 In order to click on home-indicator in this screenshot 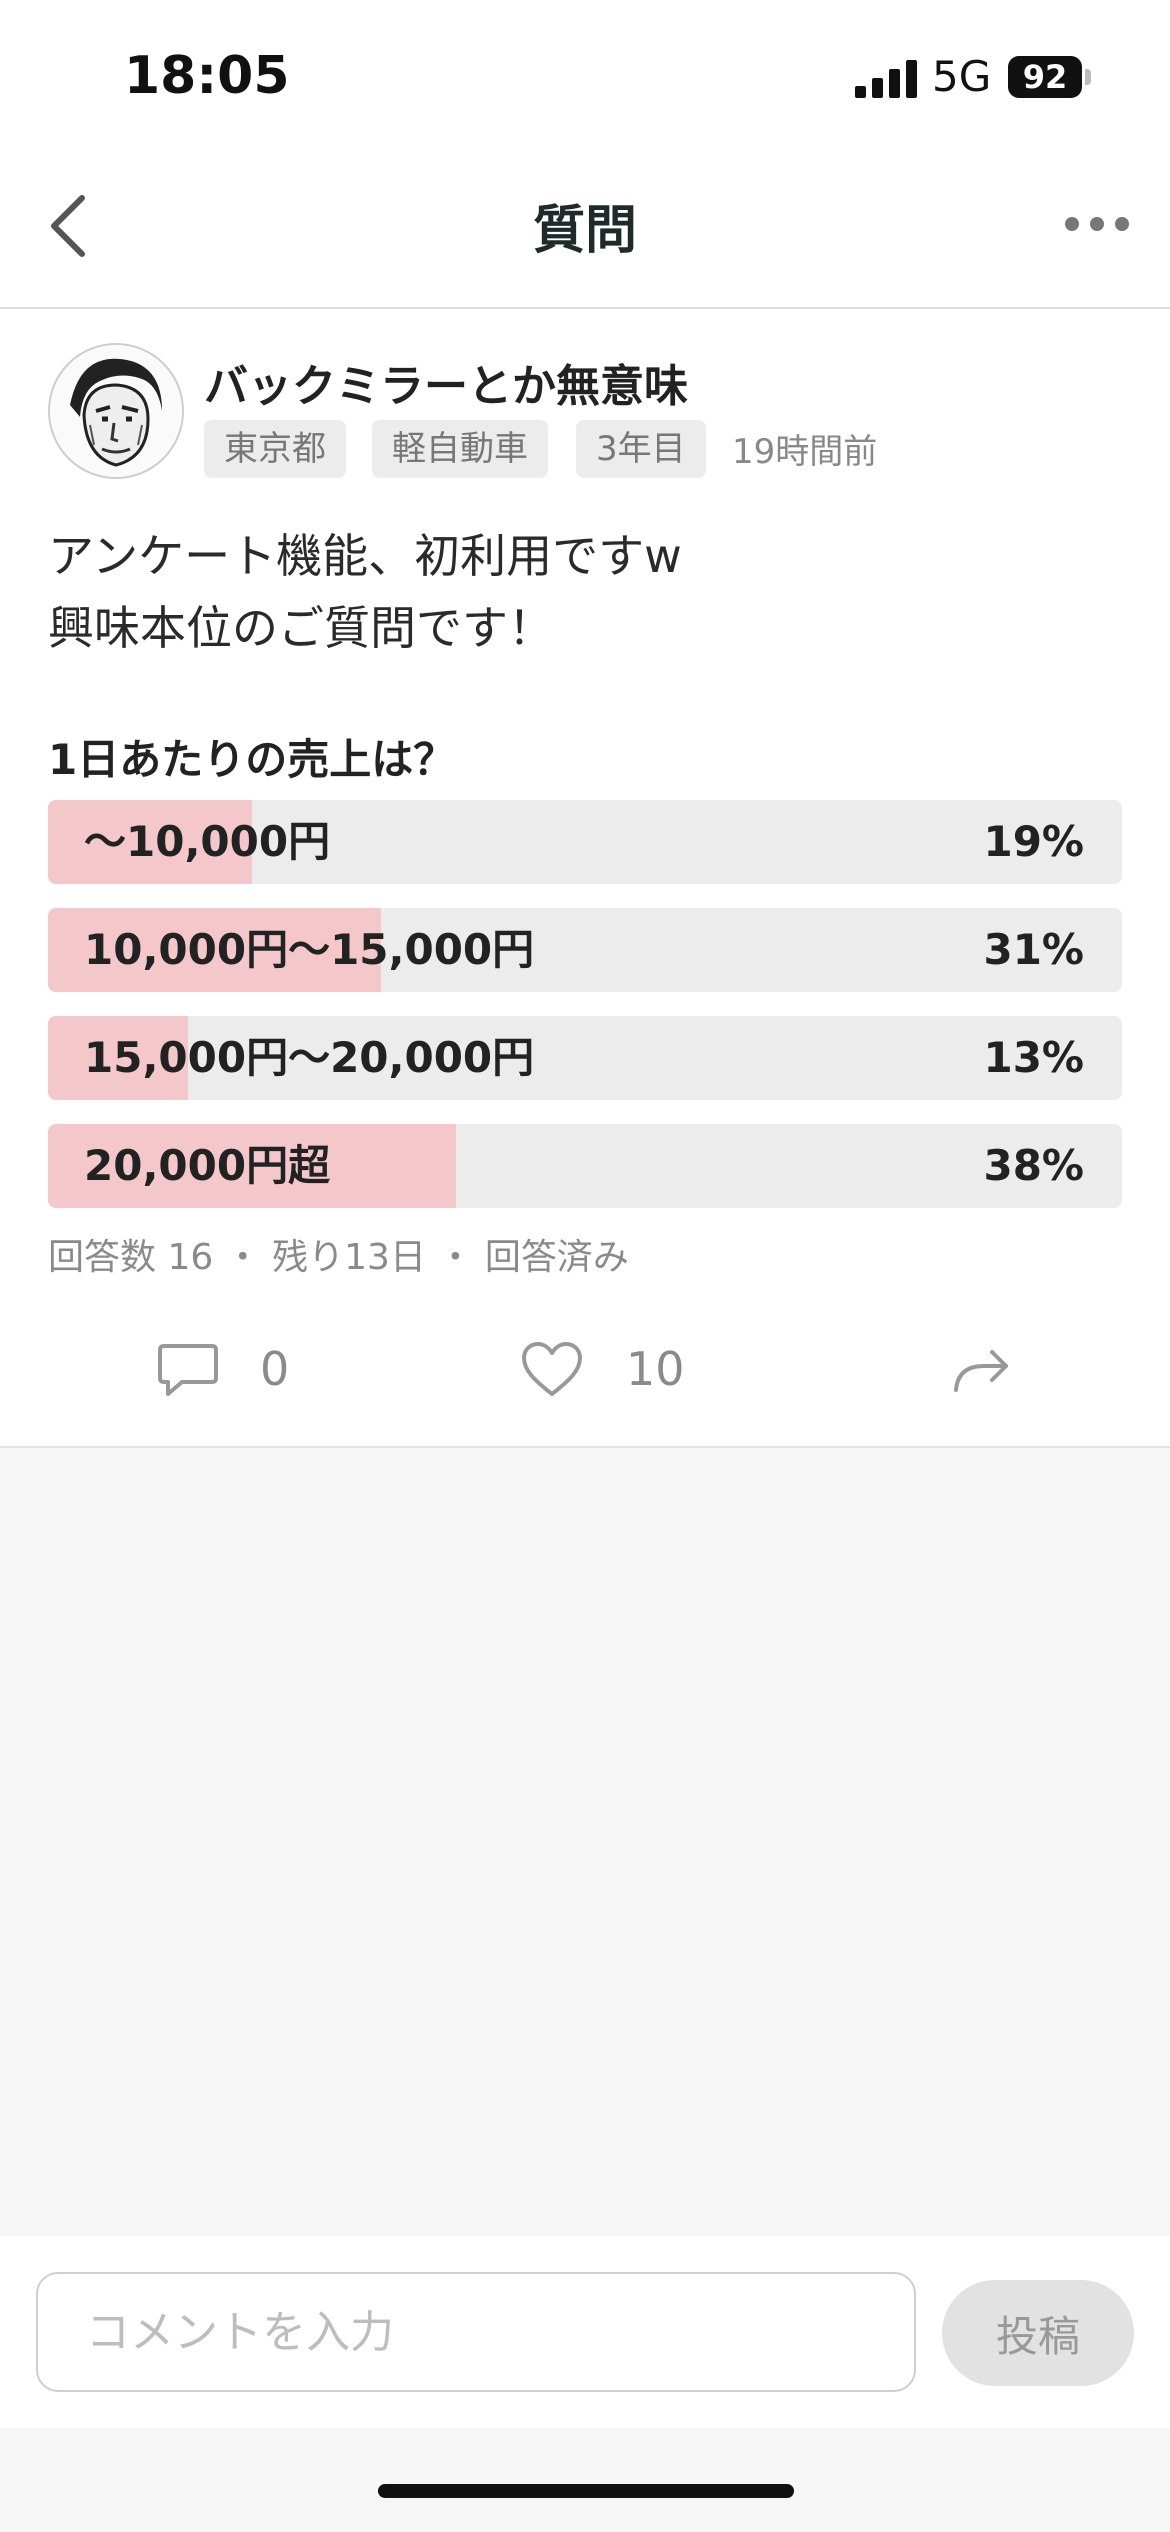, I will do `click(586, 2491)`.